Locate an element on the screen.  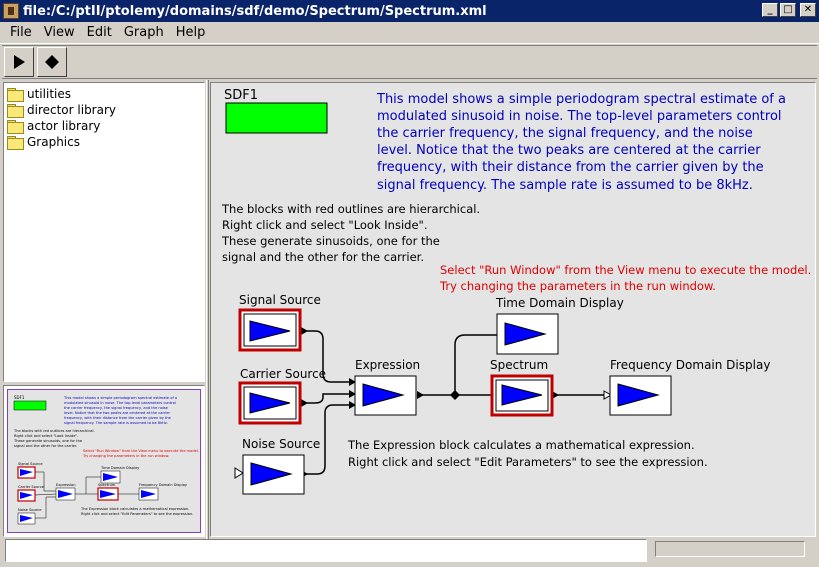
carrier-source-actor is located at coordinates (270, 403).